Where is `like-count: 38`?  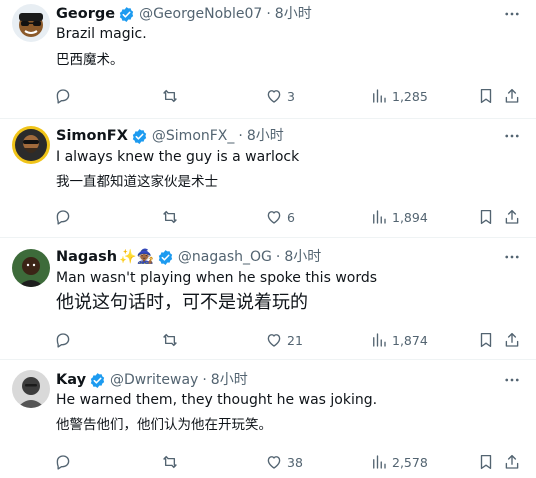 like-count: 38 is located at coordinates (295, 462).